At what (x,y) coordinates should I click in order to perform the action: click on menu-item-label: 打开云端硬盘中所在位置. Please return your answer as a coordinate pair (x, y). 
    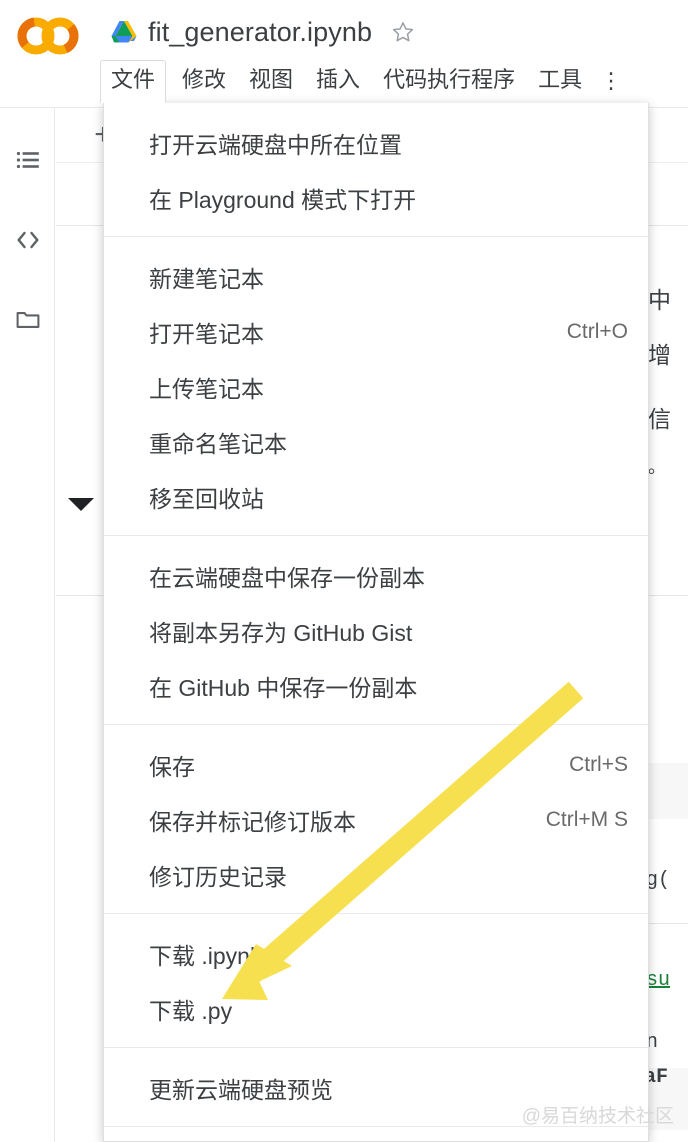
    Looking at the image, I should click on (275, 144).